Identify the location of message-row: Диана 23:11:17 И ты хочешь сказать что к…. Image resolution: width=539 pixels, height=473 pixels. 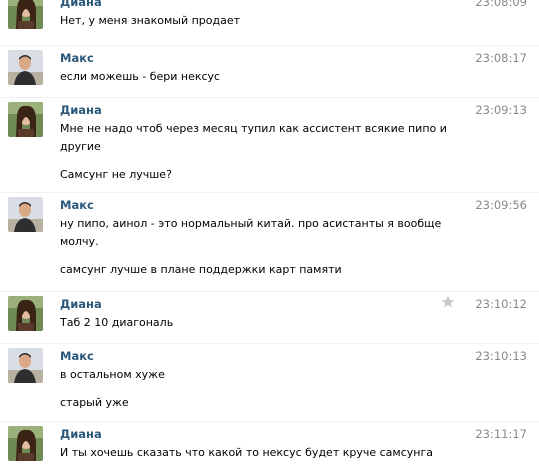
(269, 447).